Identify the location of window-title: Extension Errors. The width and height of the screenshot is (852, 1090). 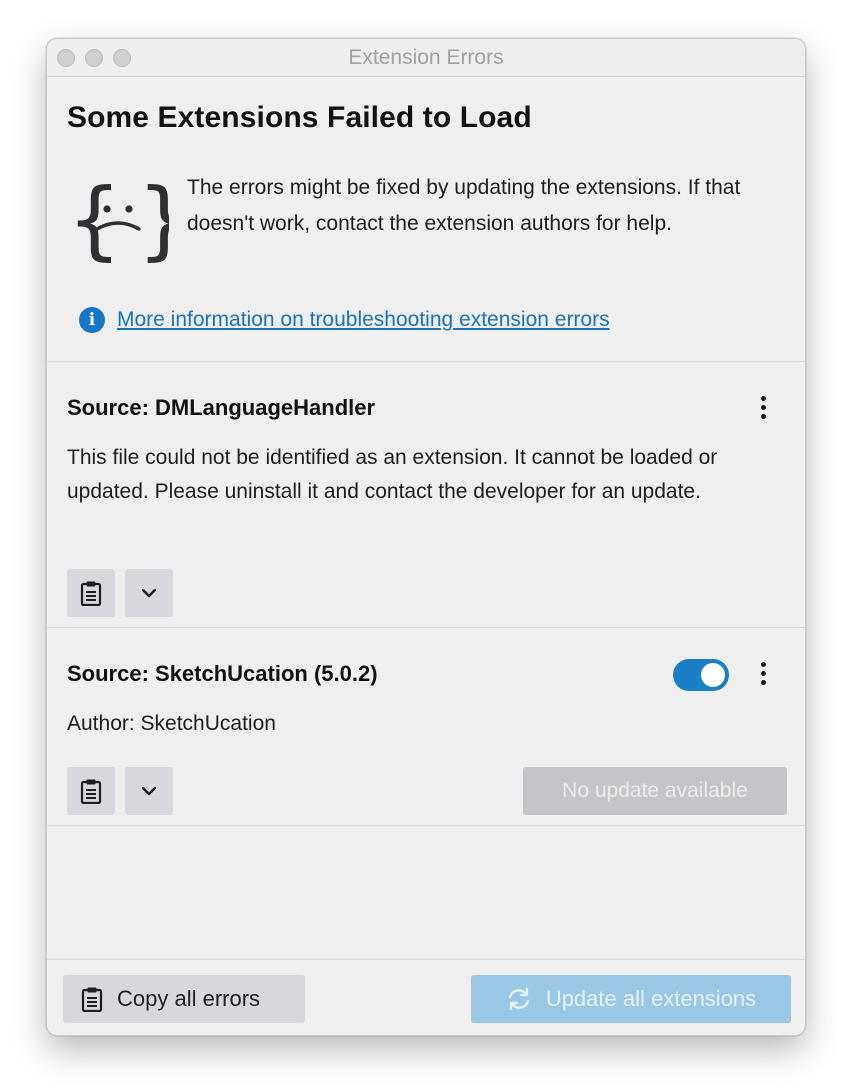
(426, 57).